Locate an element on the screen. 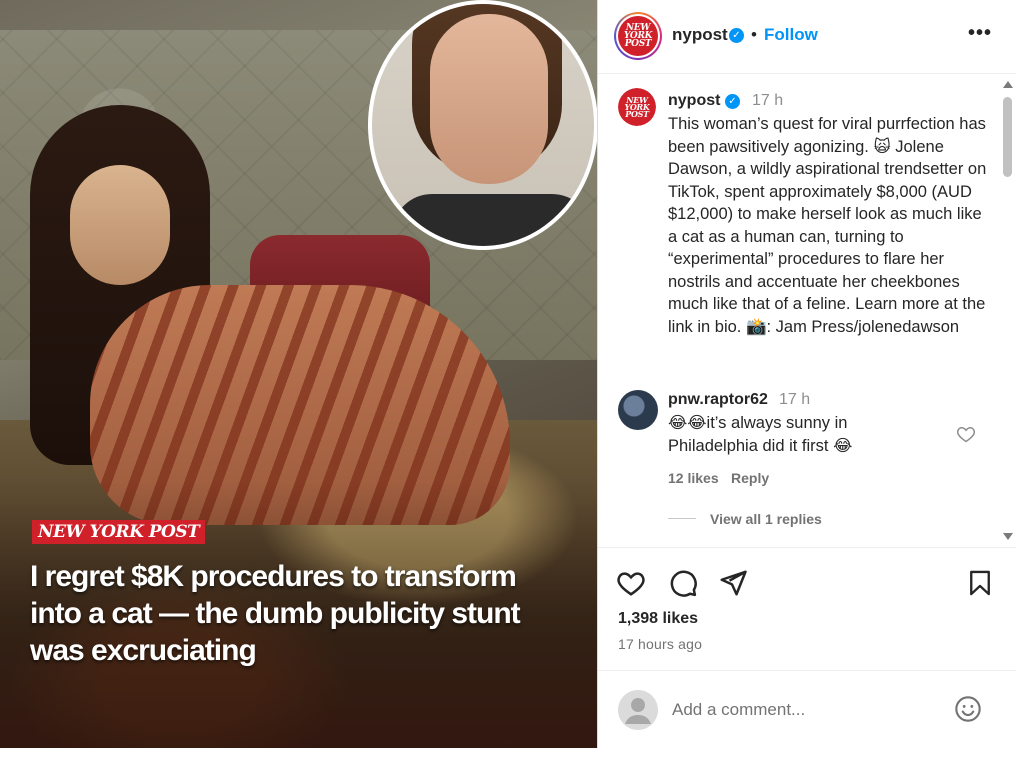 The image size is (1016, 761). post-header: NEW YORK POST nypost ✓ • Follow ••• is located at coordinates (807, 37).